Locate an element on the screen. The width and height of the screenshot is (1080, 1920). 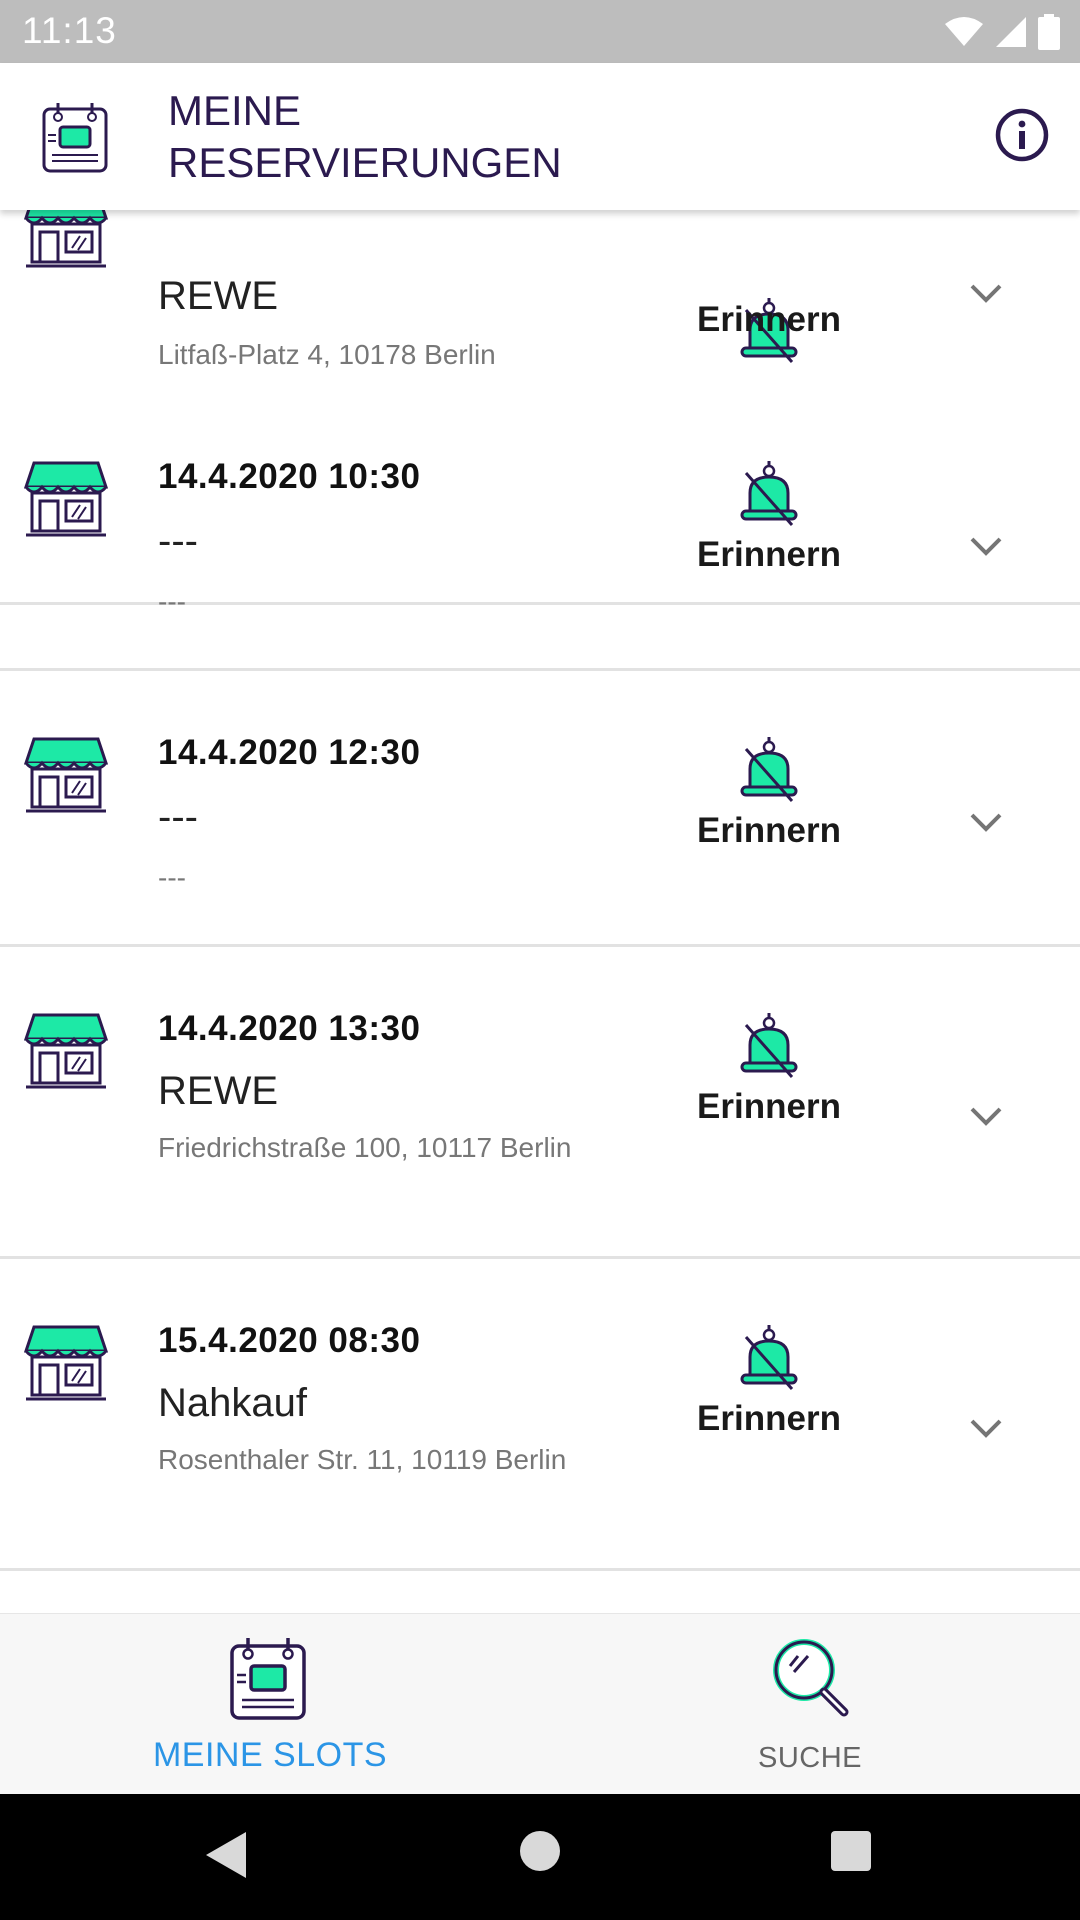
page-title-line1: MEINE is located at coordinates (235, 110).